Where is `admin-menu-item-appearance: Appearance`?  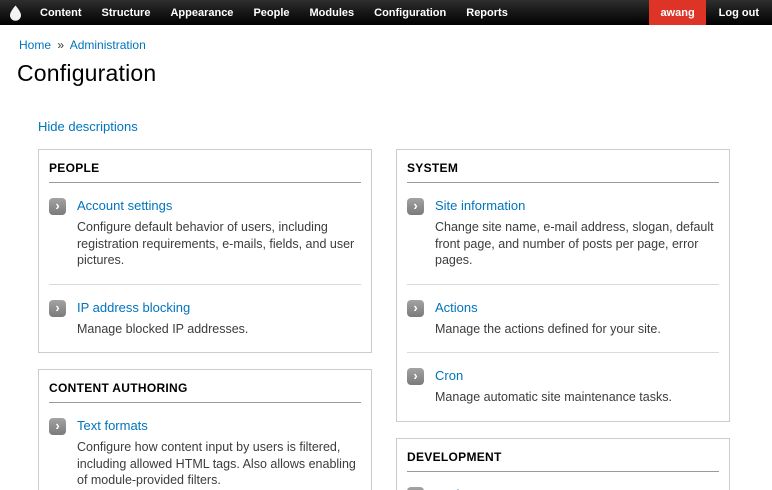 admin-menu-item-appearance: Appearance is located at coordinates (201, 12).